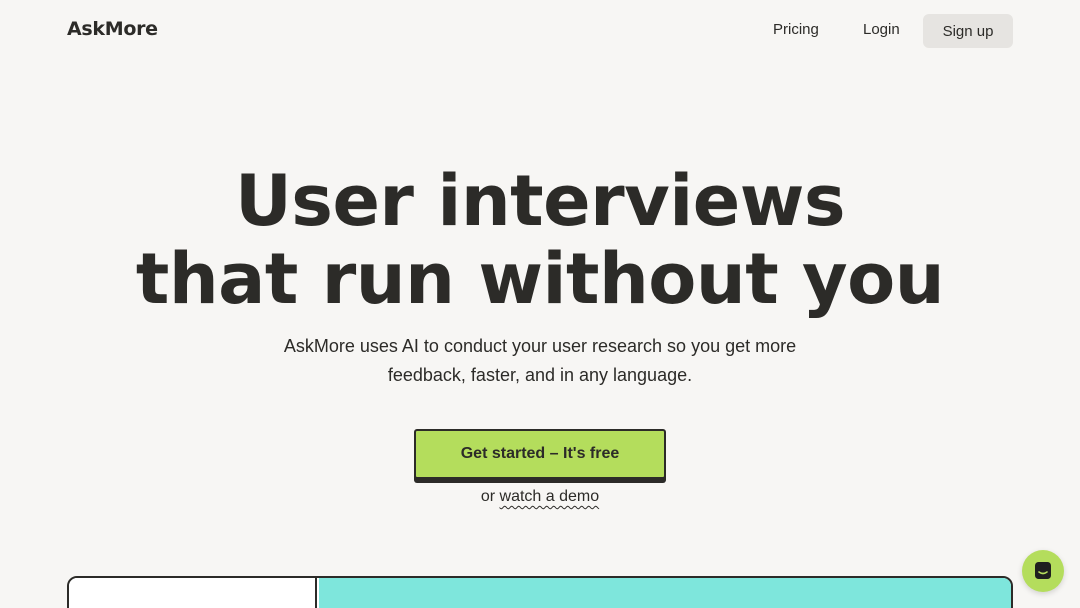 This screenshot has width=1080, height=608. I want to click on chat-launcher-button, so click(1043, 571).